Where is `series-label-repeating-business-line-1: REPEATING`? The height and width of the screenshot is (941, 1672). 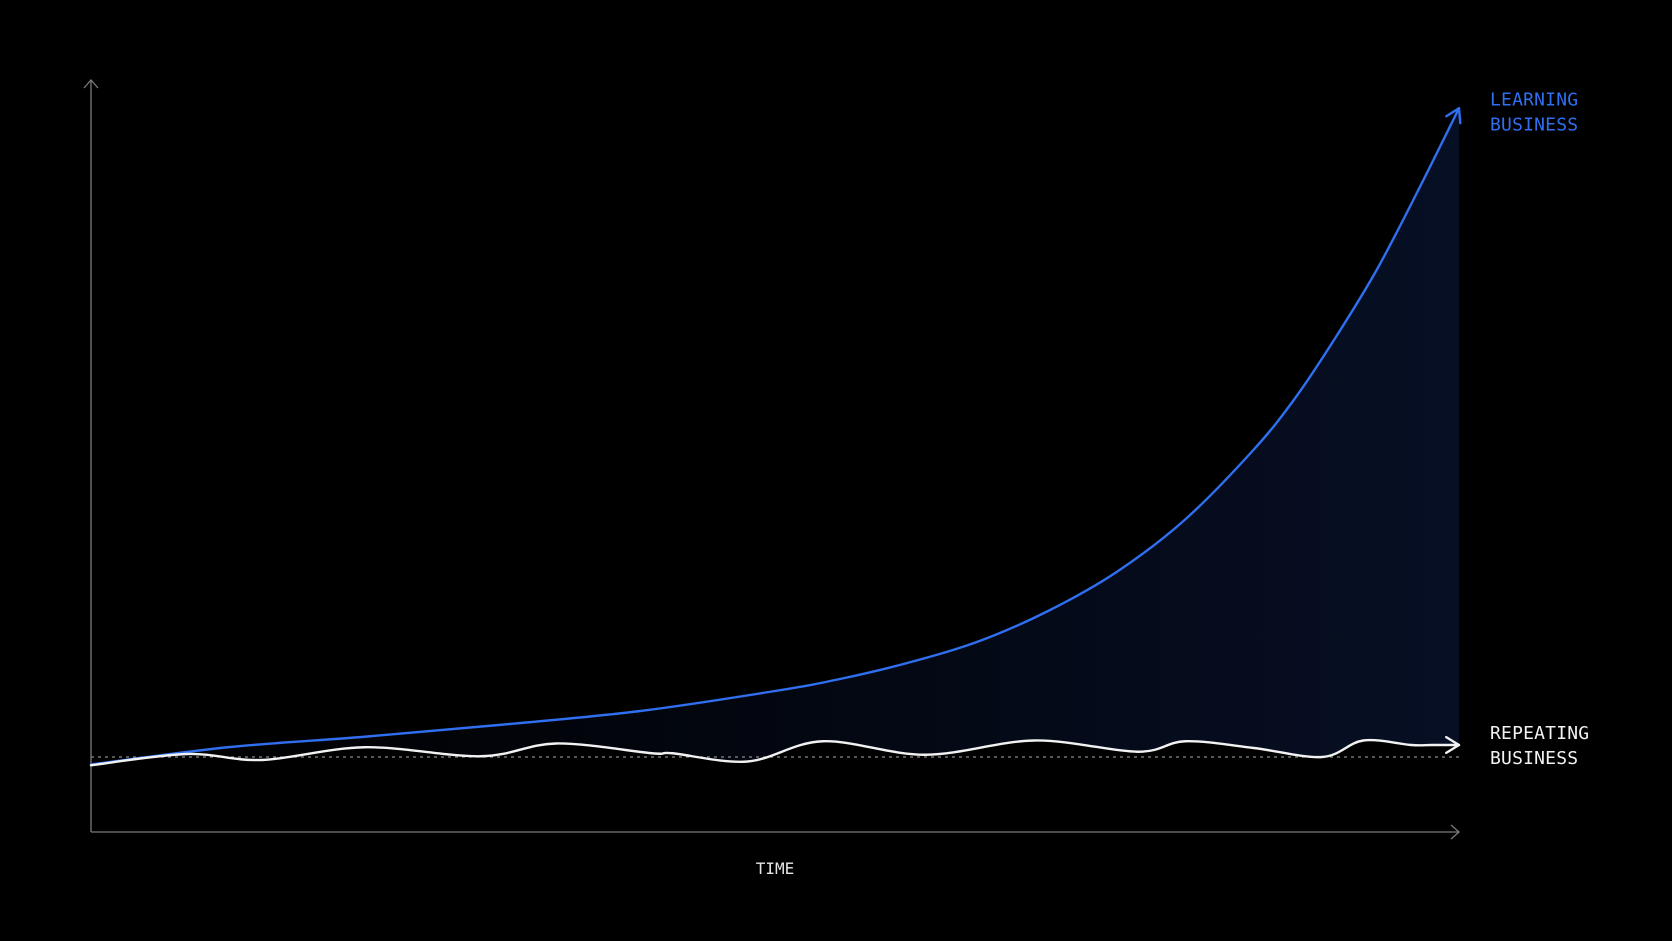
series-label-repeating-business-line-1: REPEATING is located at coordinates (1539, 733).